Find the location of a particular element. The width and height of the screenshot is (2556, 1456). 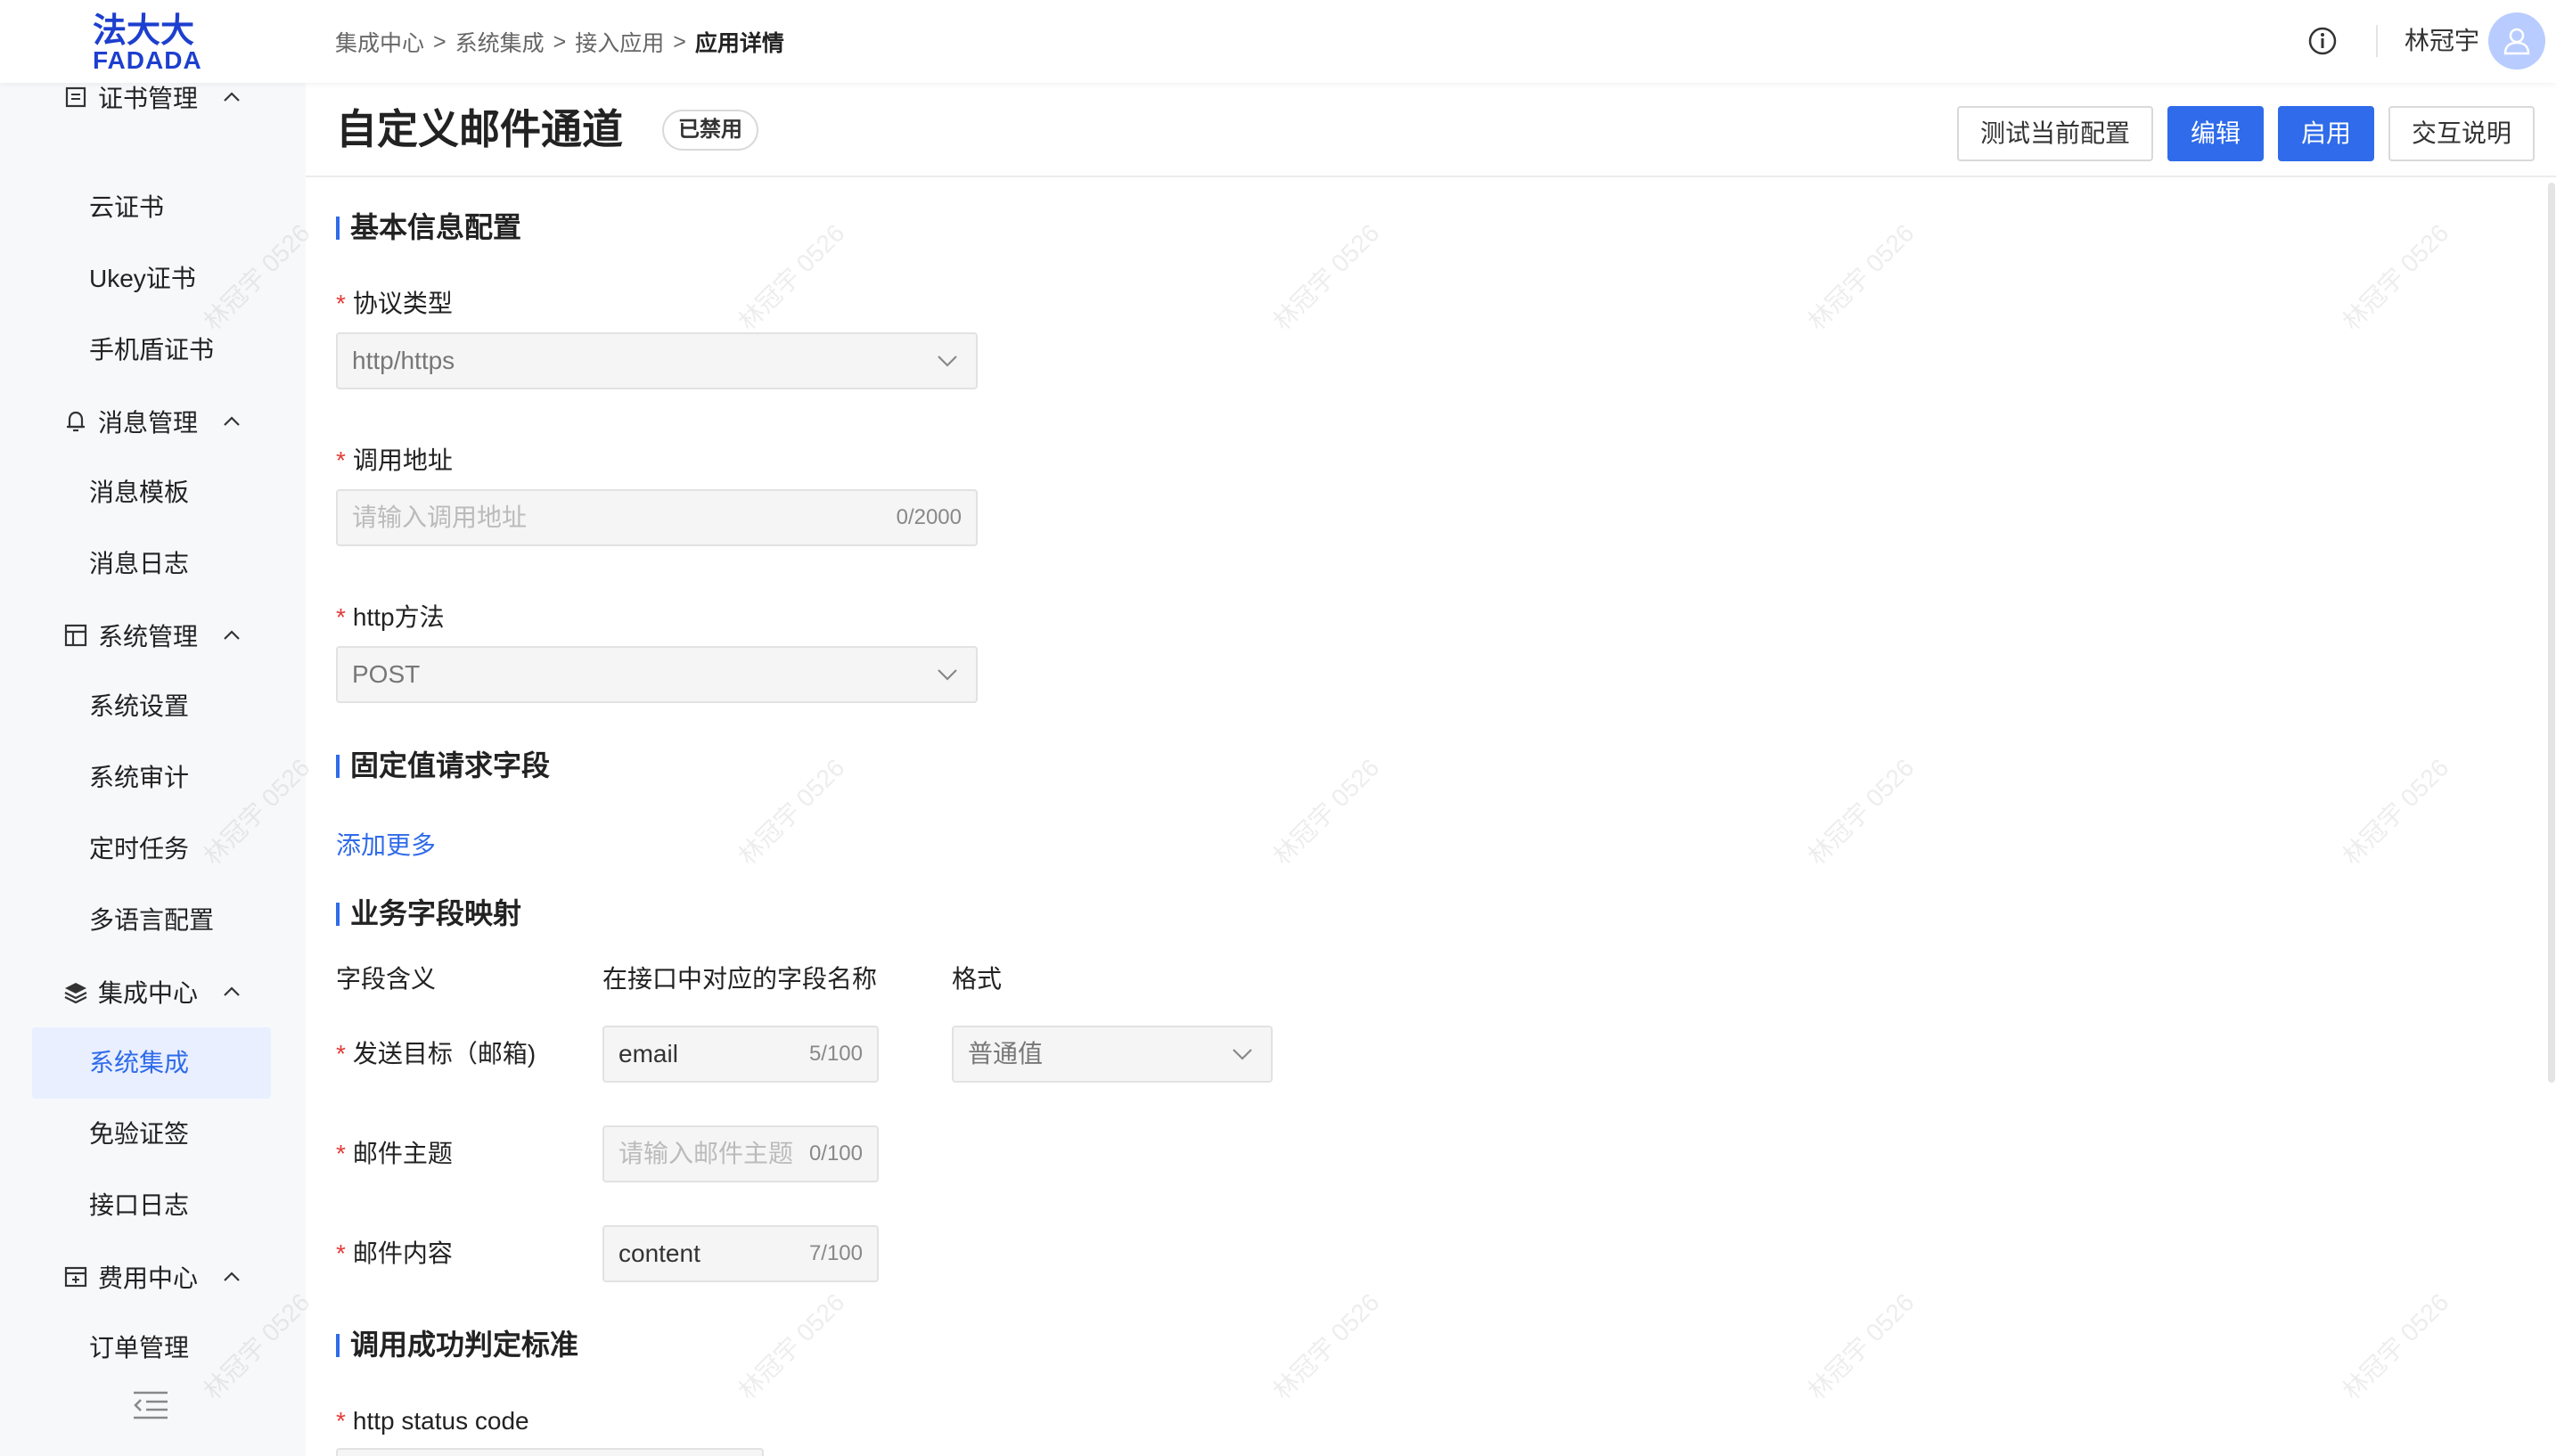

bell-icon is located at coordinates (76, 422).